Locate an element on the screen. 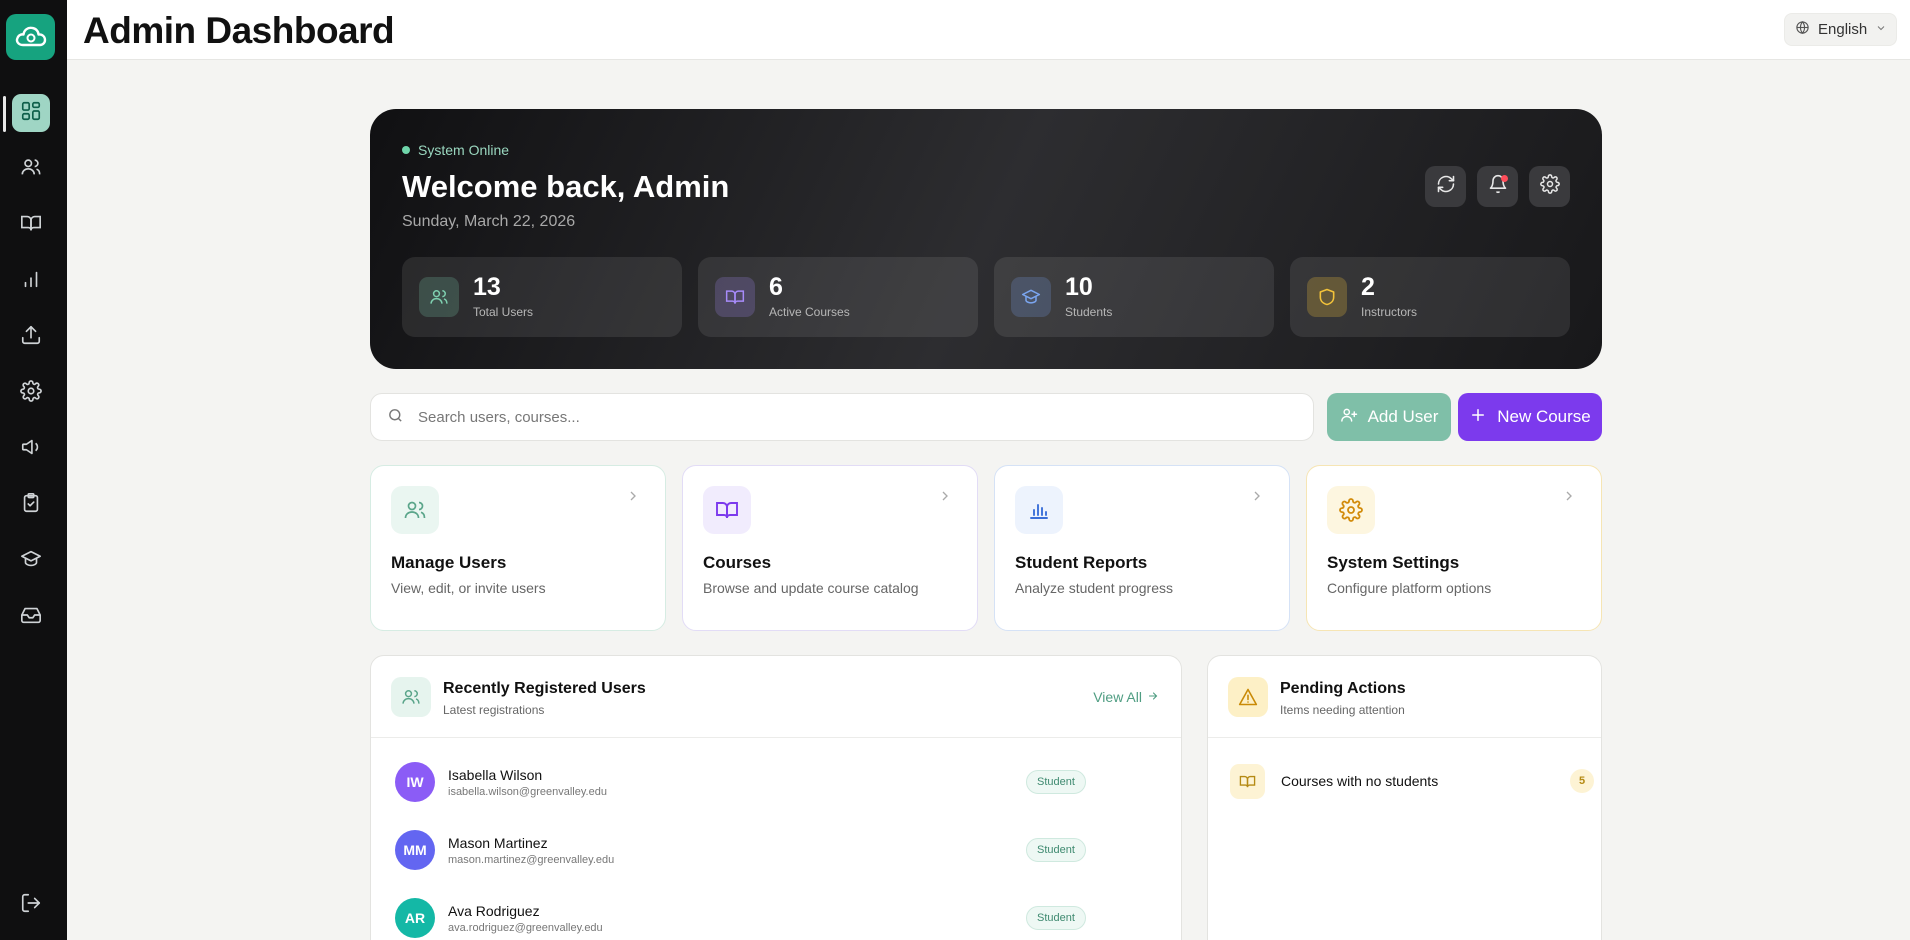 This screenshot has height=940, width=1910. sidebar-item-students is located at coordinates (31, 561).